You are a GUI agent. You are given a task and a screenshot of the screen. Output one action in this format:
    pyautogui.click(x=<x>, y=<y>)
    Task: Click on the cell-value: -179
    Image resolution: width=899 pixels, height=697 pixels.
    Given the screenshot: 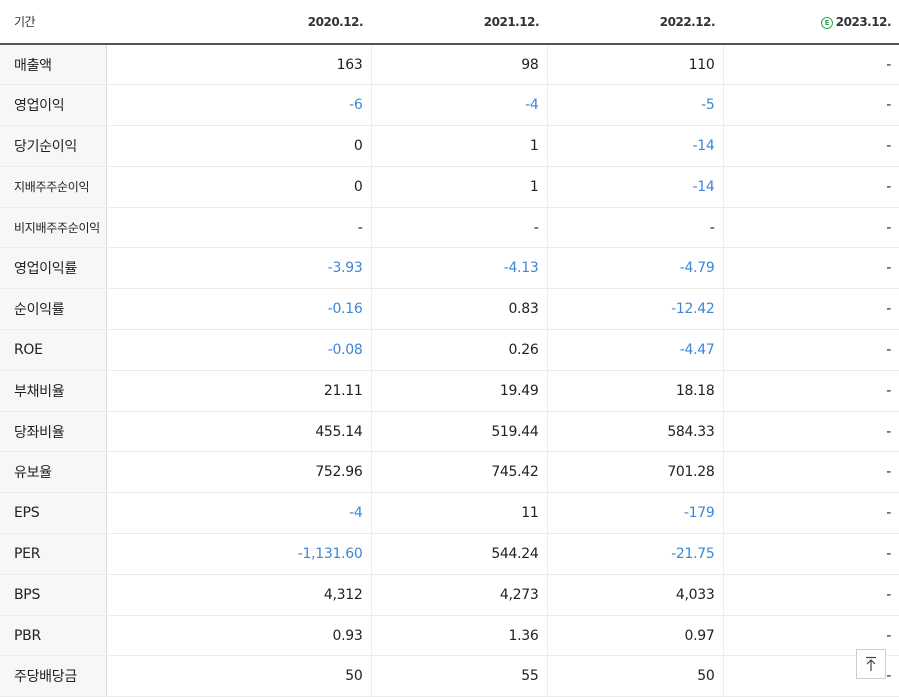 What is the action you would take?
    pyautogui.click(x=634, y=513)
    